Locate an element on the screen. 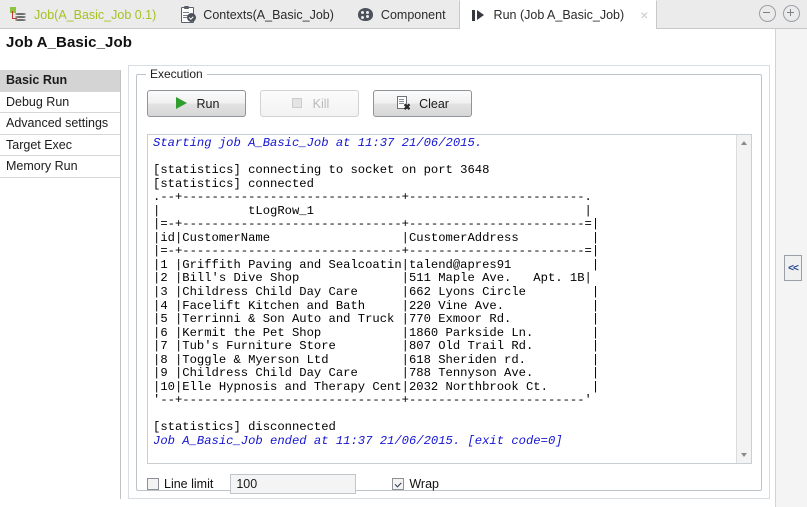 This screenshot has height=507, width=807. execution-button-row: Run Kill ✖ Clear is located at coordinates (309, 103).